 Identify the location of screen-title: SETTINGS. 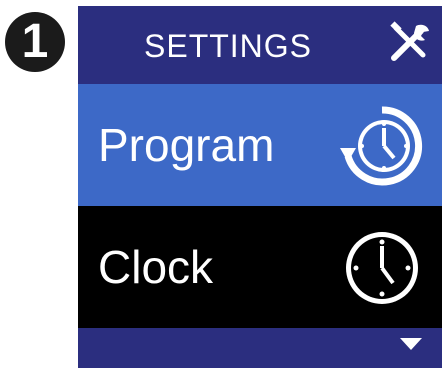
(228, 46).